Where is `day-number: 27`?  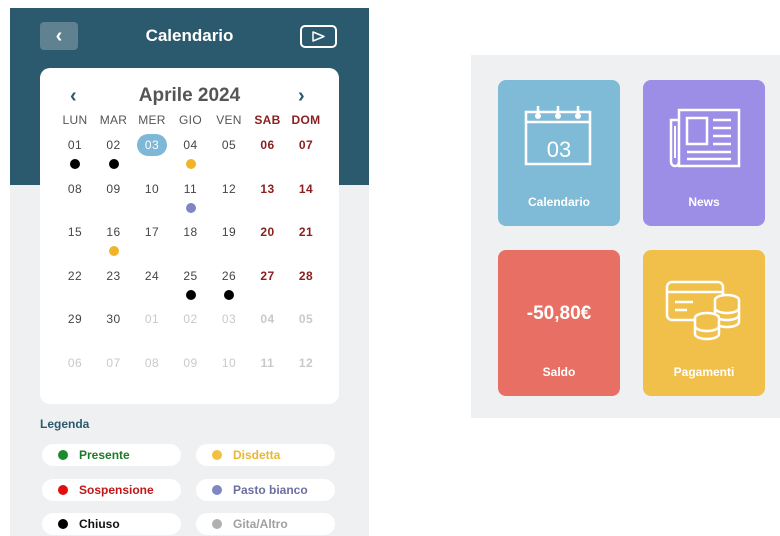
day-number: 27 is located at coordinates (267, 275).